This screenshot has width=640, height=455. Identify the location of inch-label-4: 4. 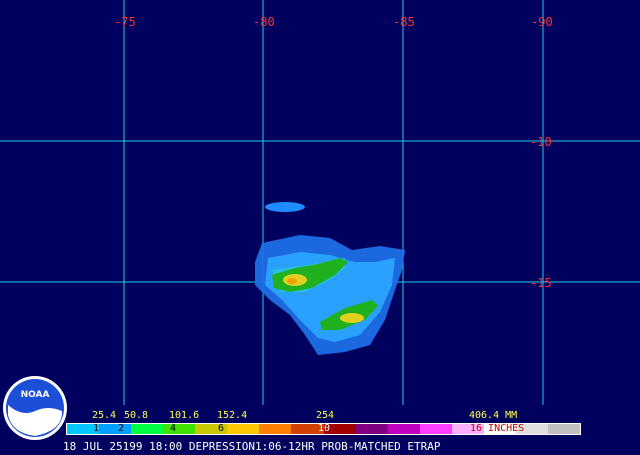
(173, 428).